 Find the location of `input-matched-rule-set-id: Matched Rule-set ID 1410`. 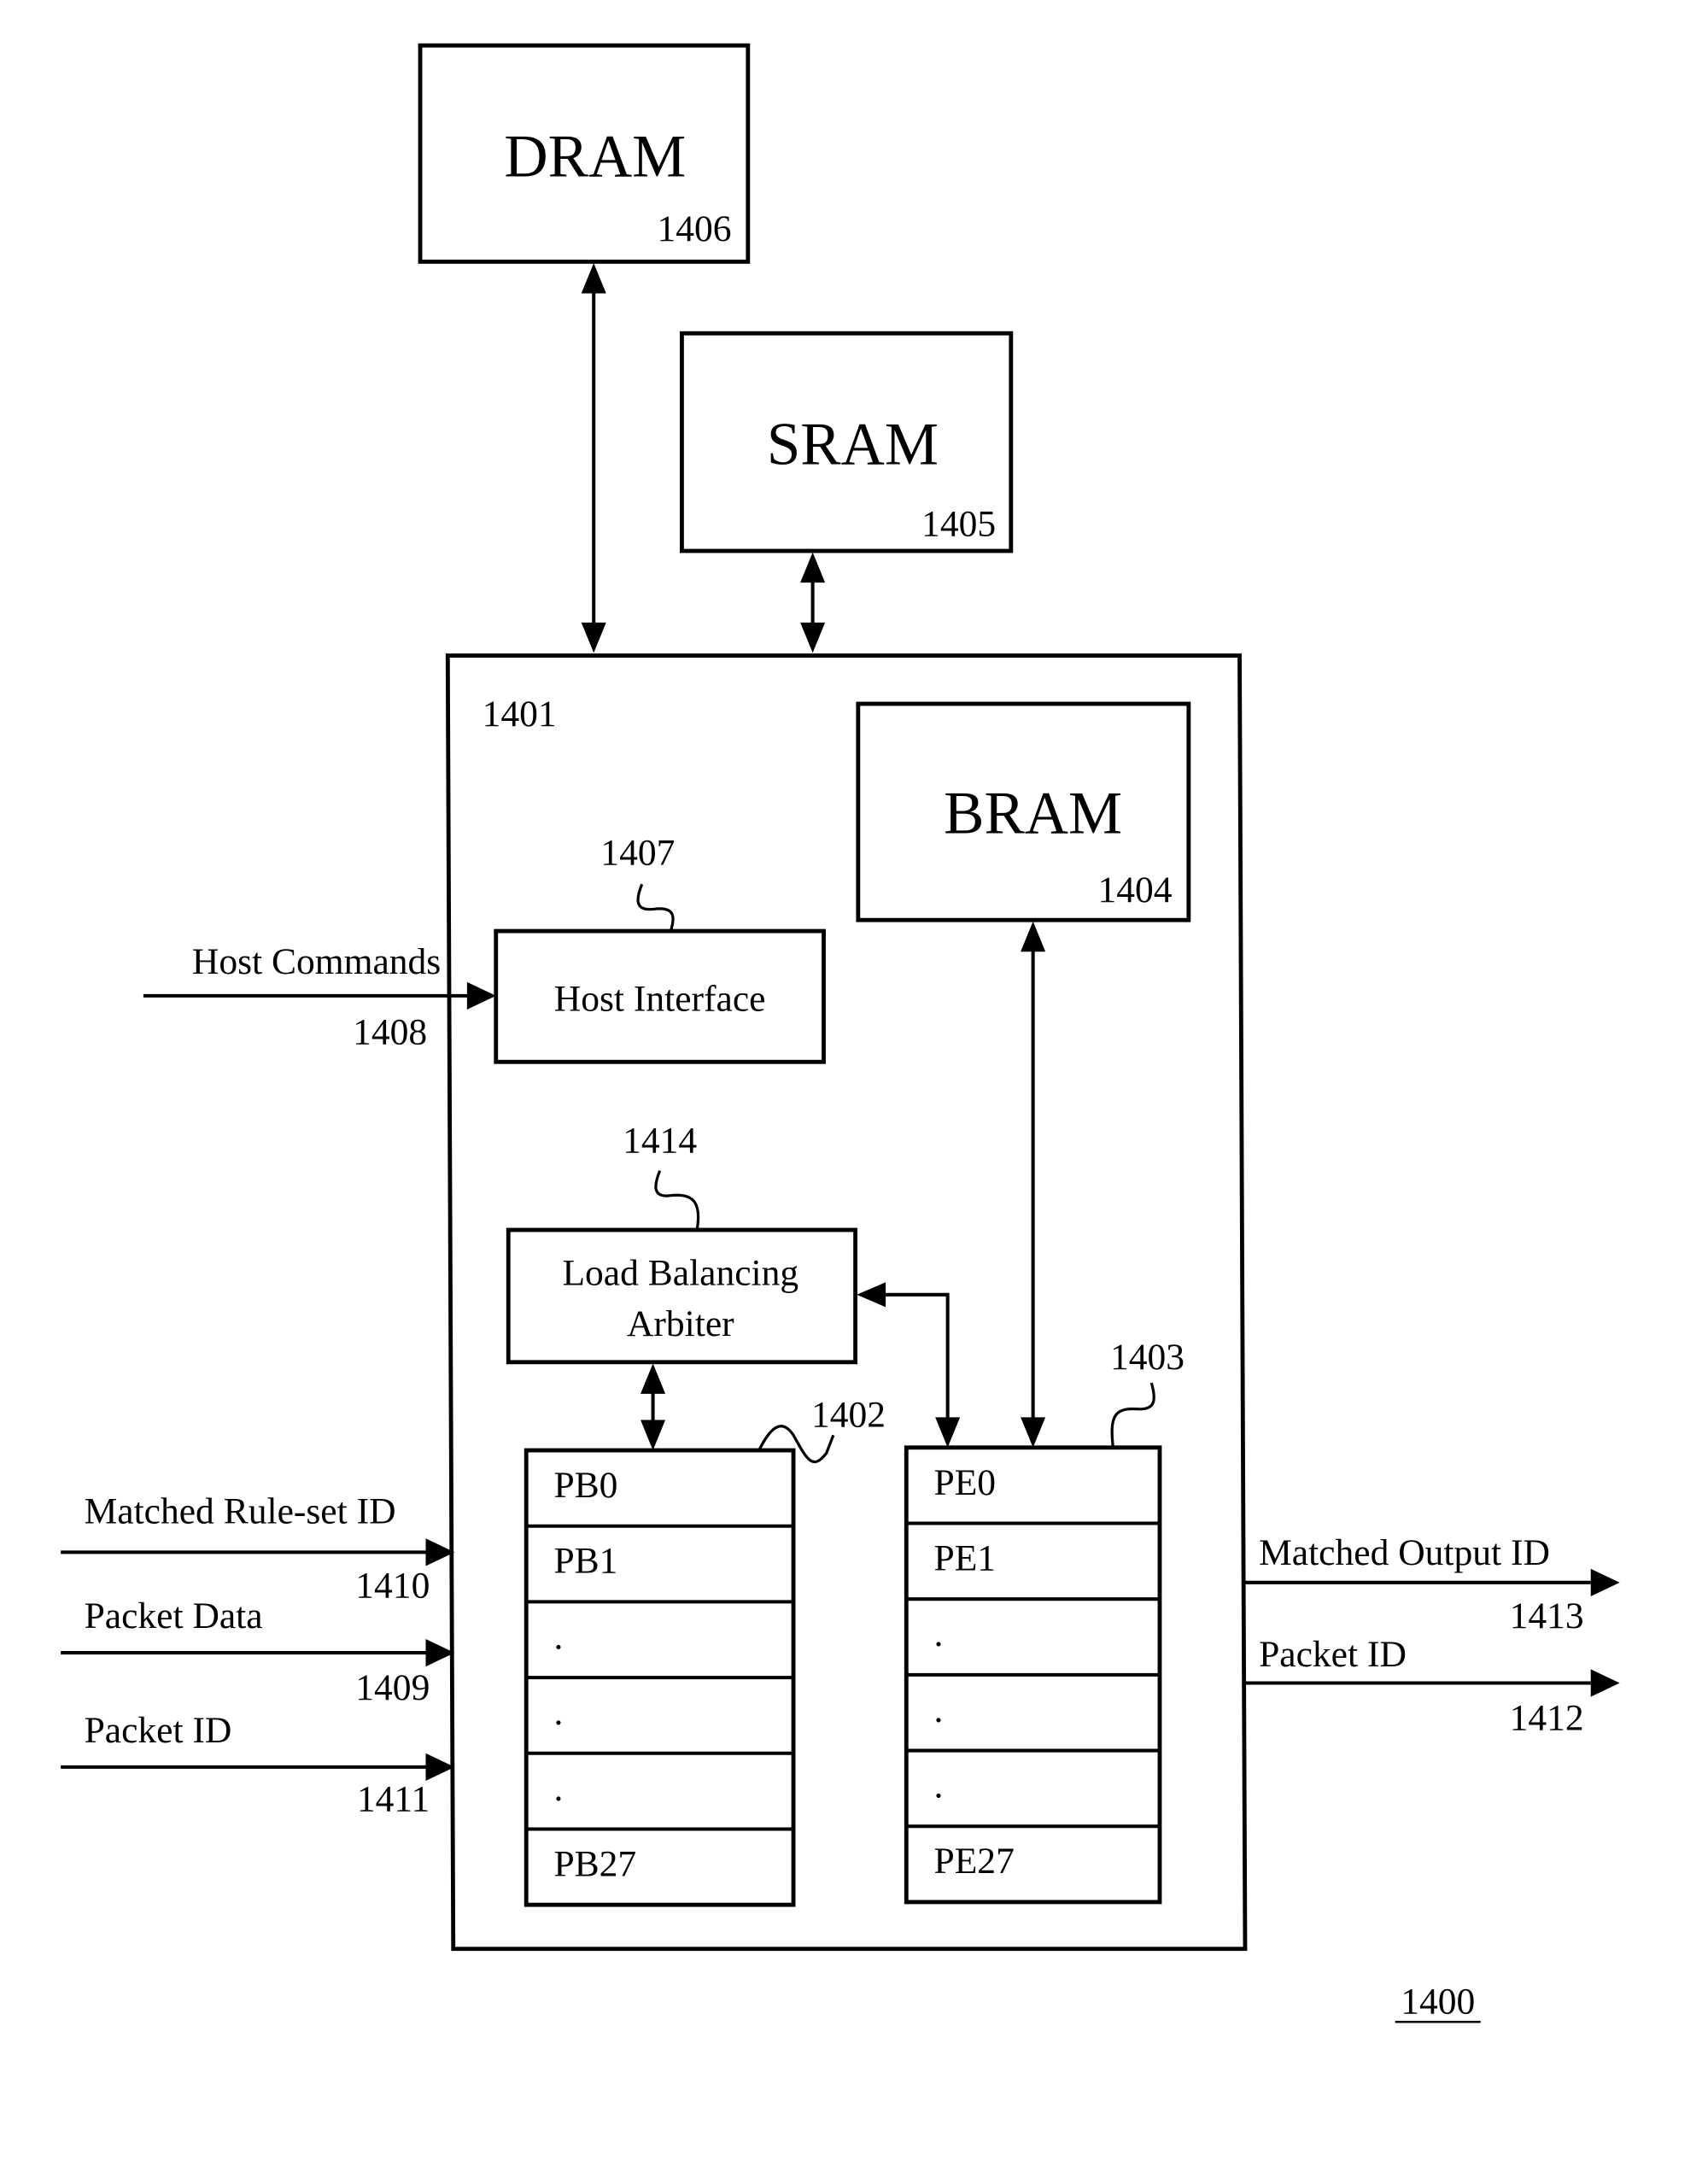

input-matched-rule-set-id: Matched Rule-set ID 1410 is located at coordinates (258, 1548).